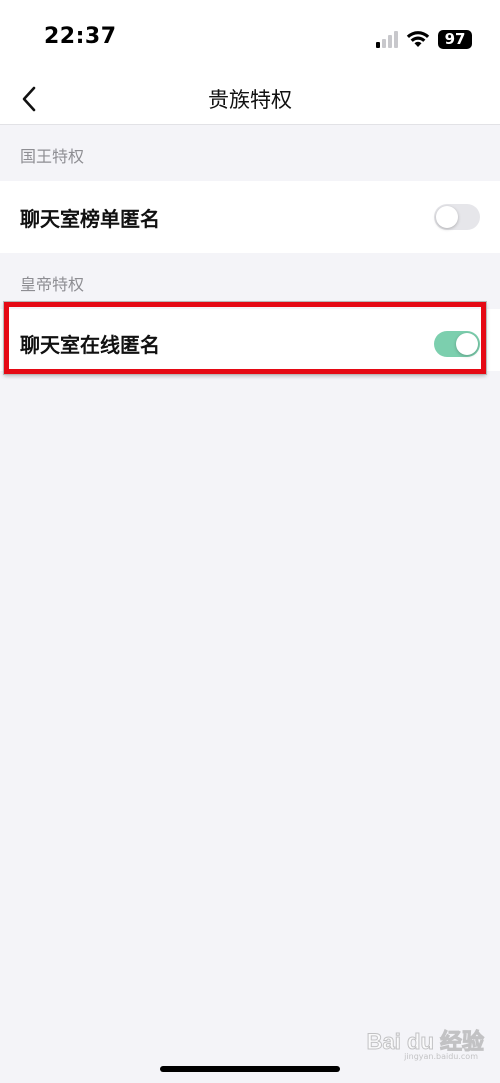 The image size is (500, 1083). I want to click on status-bar: 22:37 97, so click(250, 37).